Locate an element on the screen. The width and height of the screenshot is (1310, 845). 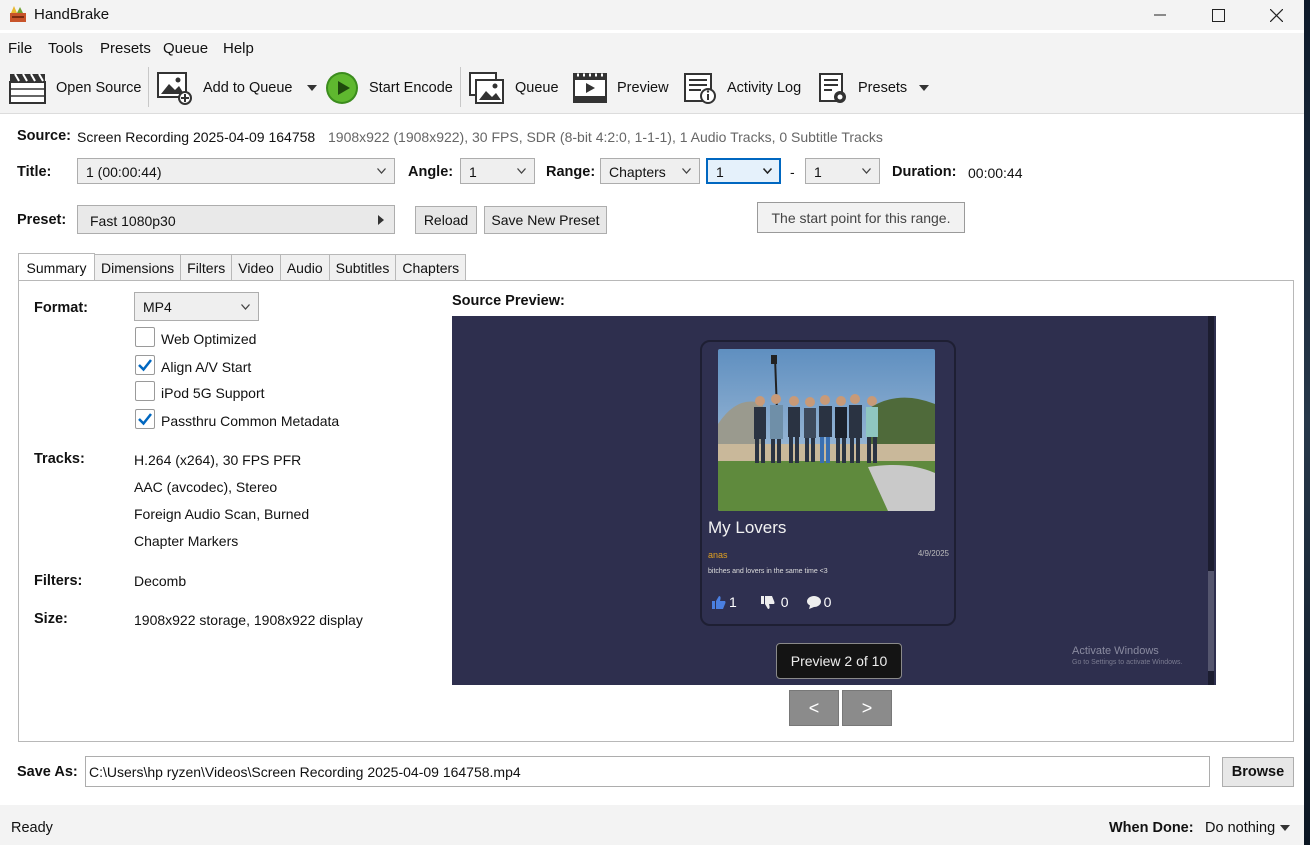
range-end-select: 1 is located at coordinates (842, 171).